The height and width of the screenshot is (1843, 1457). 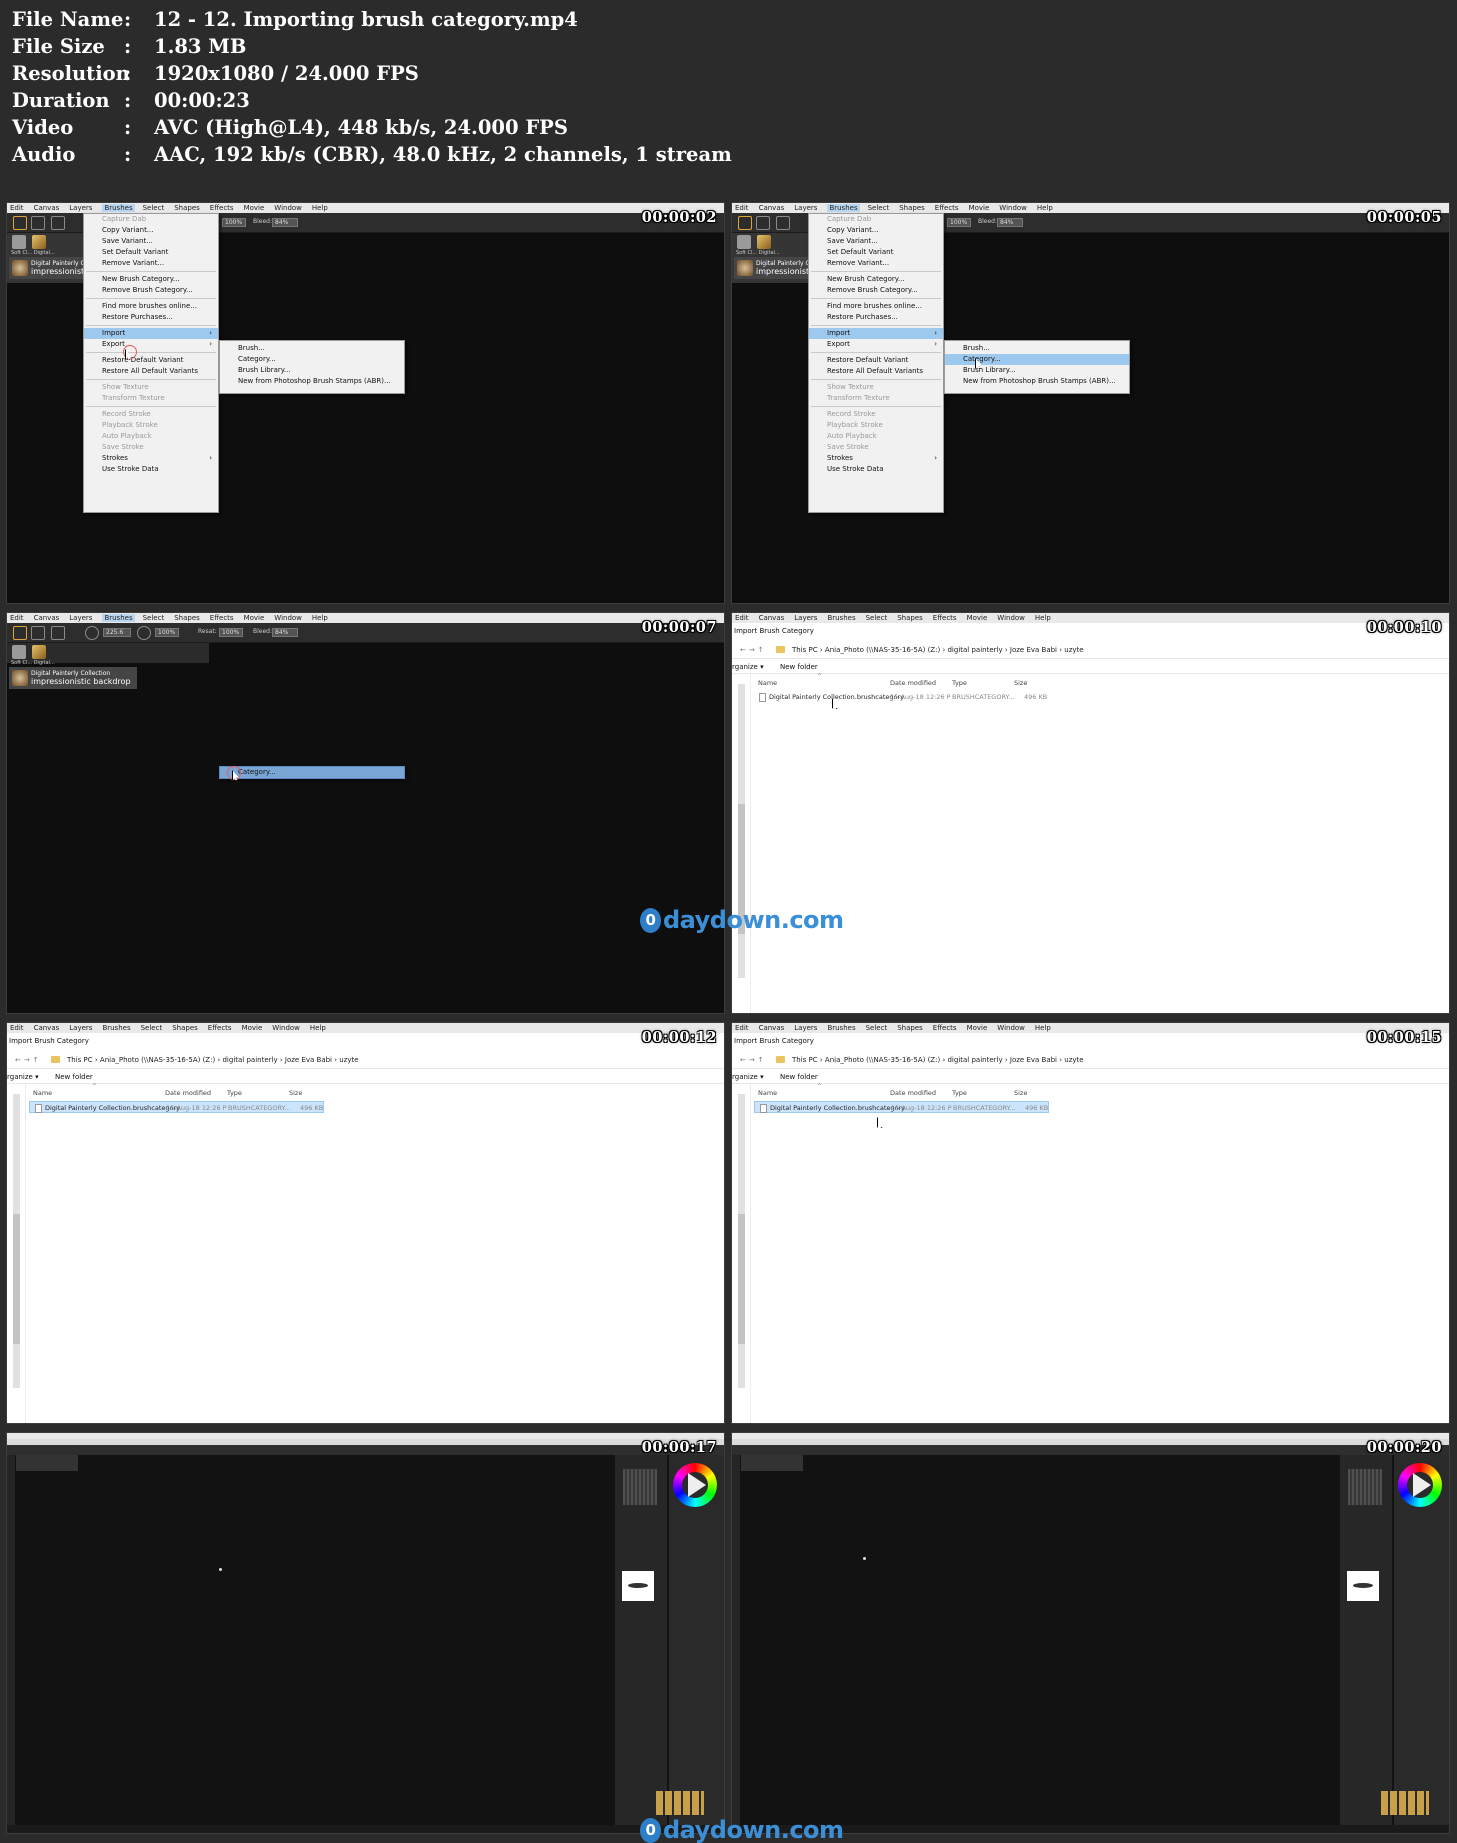 I want to click on menu-item-restore-default-variant: Restore Default Variant, so click(x=151, y=360).